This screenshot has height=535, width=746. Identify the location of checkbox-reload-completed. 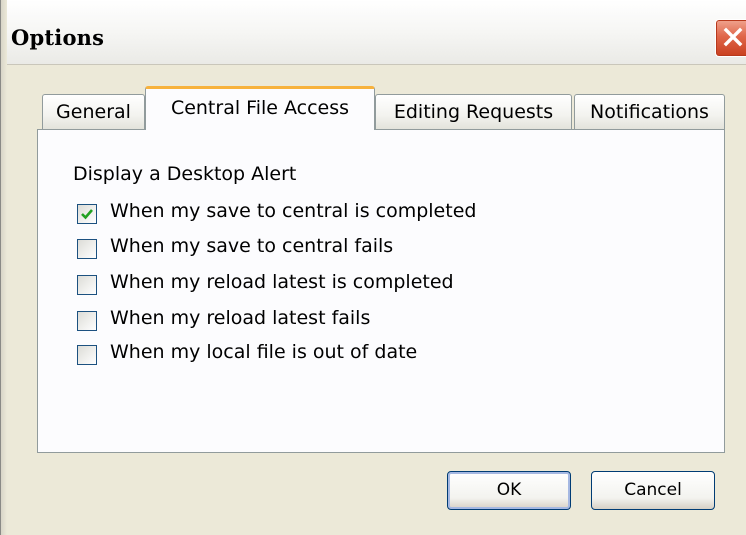
(87, 285).